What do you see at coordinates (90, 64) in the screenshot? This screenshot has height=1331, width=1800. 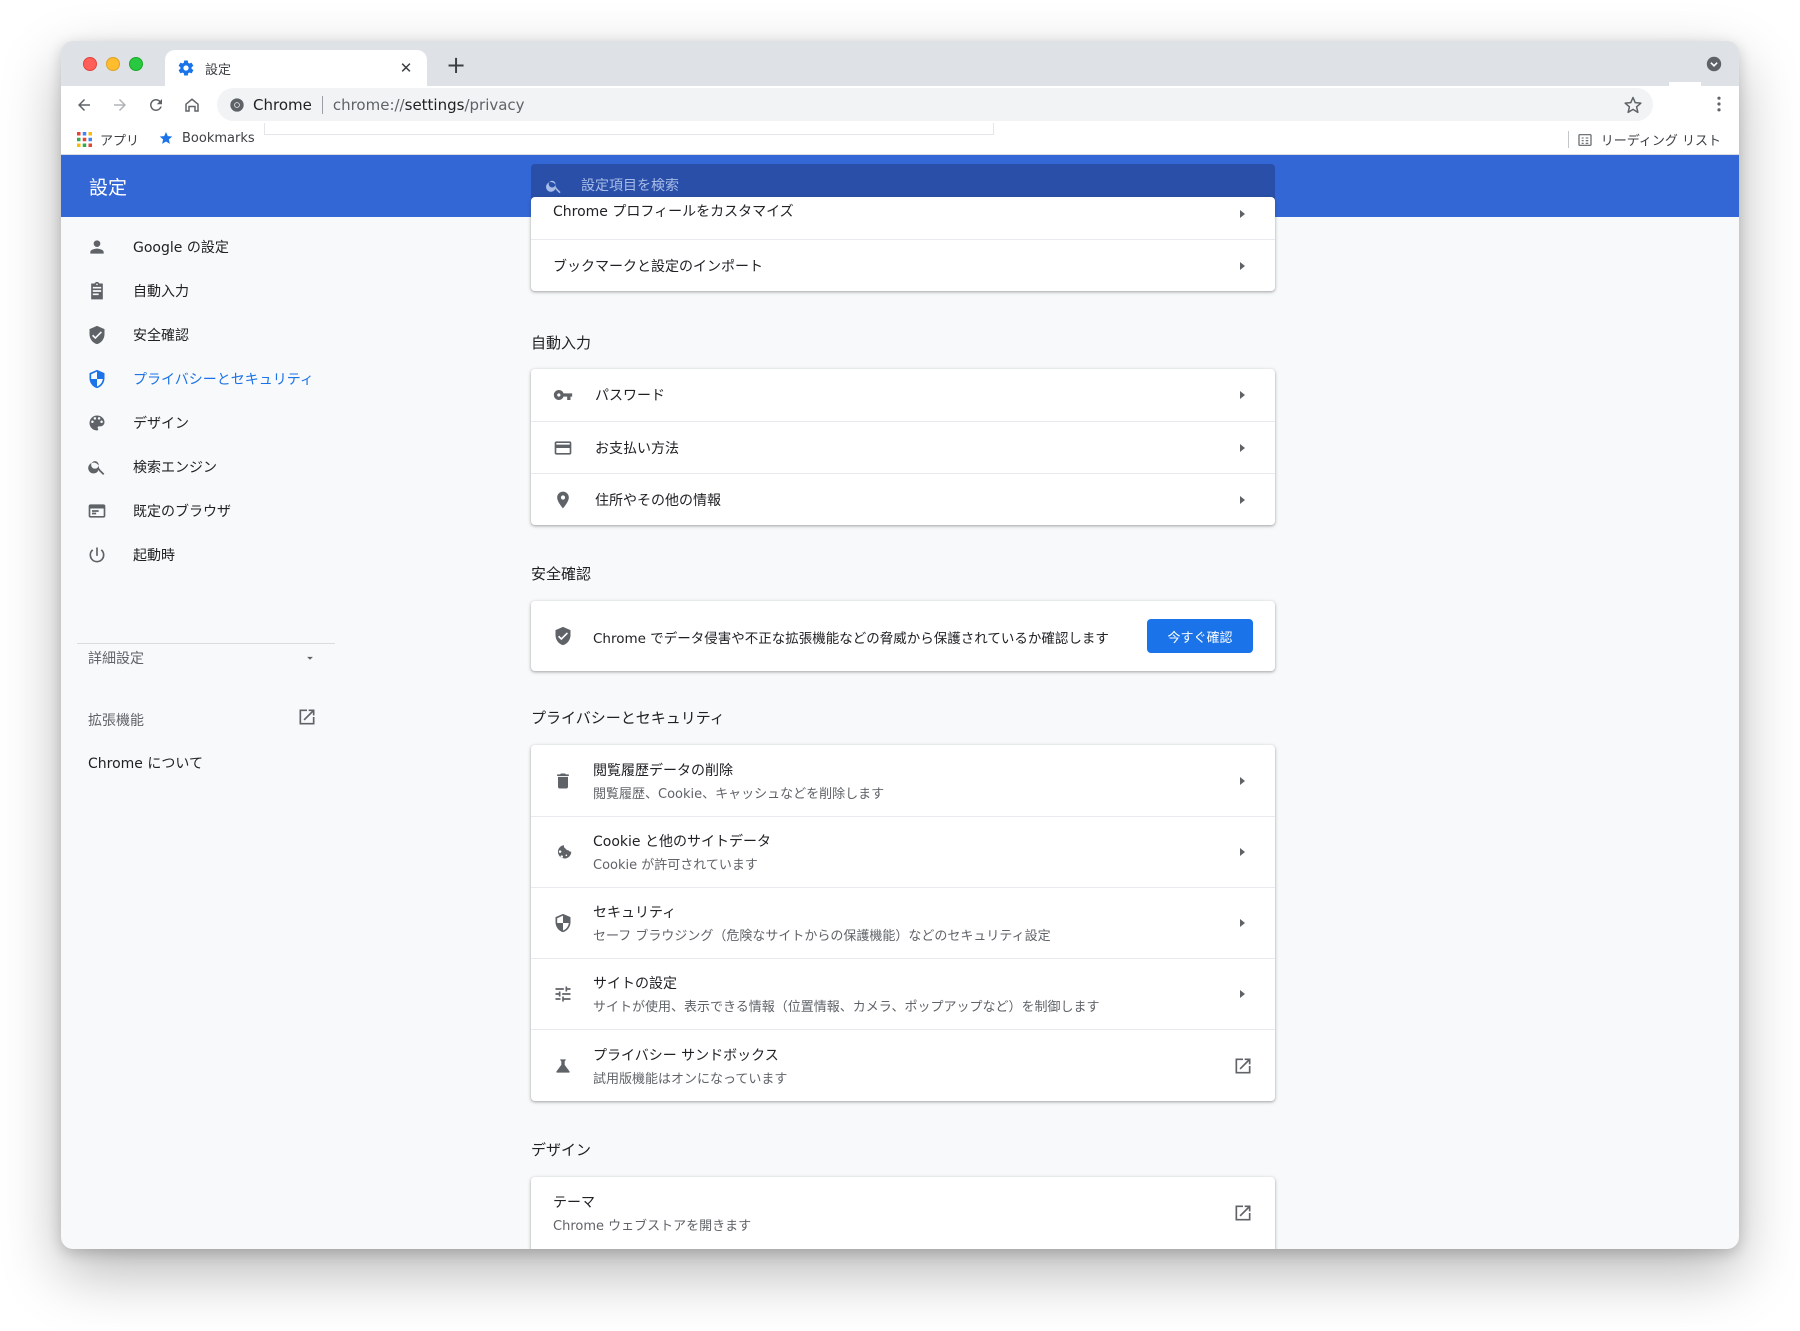 I see `close-window-button` at bounding box center [90, 64].